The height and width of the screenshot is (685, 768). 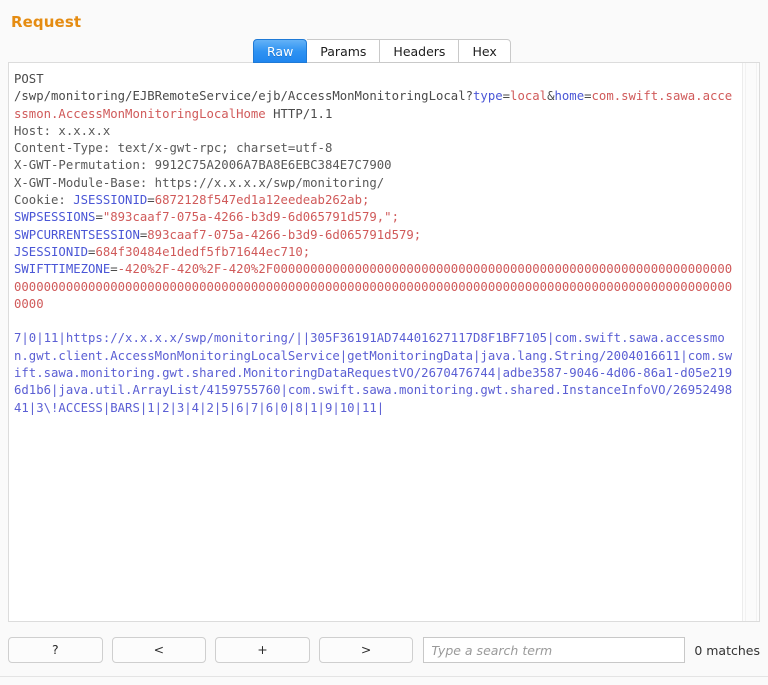 What do you see at coordinates (84, 130) in the screenshot?
I see `header-value-host: x.x.x.x` at bounding box center [84, 130].